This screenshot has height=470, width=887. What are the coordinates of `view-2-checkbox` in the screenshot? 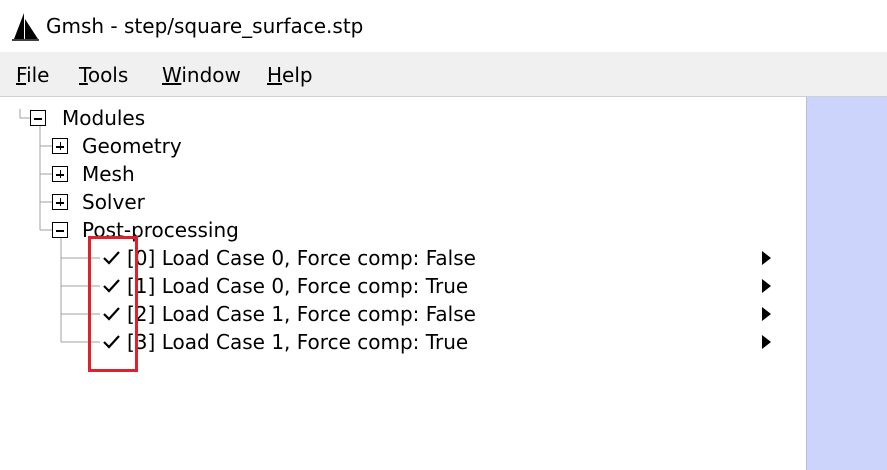 It's located at (111, 314).